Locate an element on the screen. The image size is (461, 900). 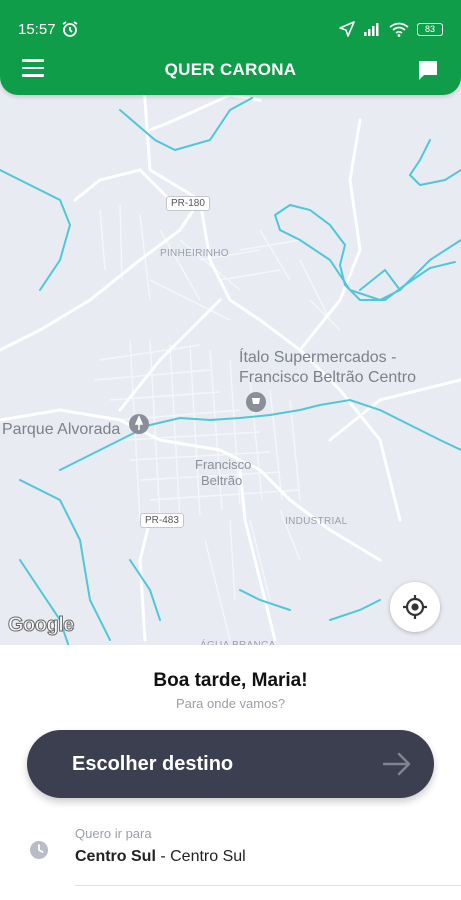
recent-destination-name: Centro Sul is located at coordinates (115, 856).